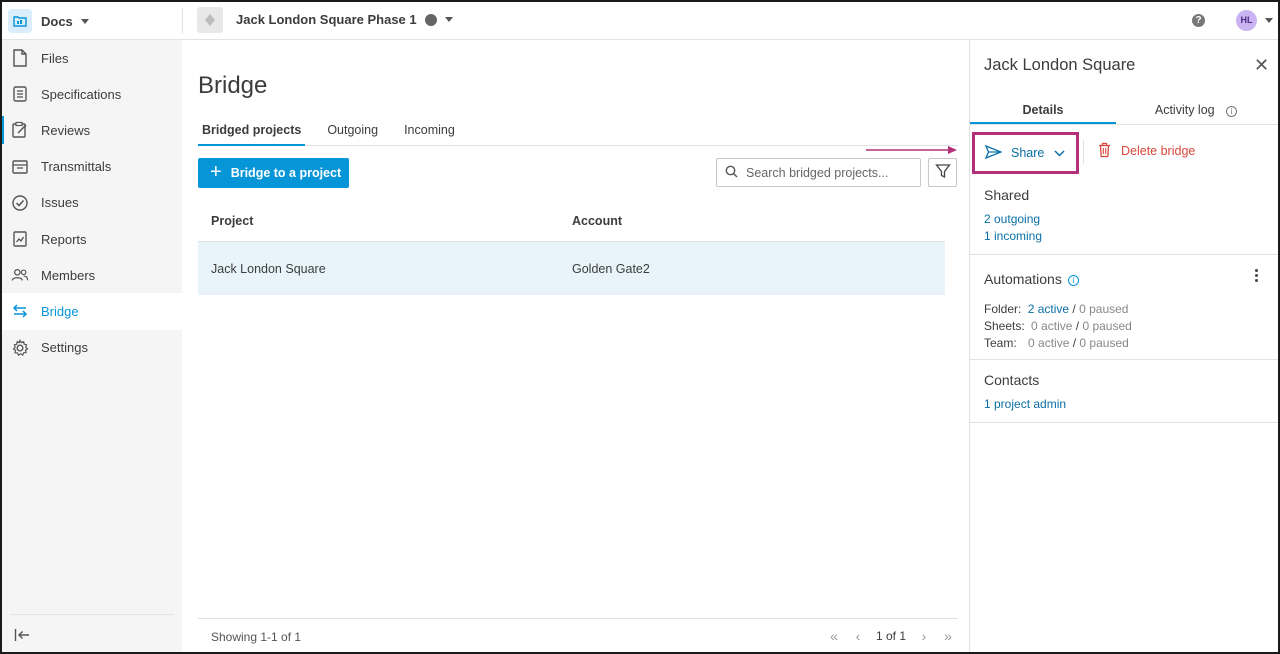 The image size is (1280, 654). Describe the element at coordinates (22, 636) in the screenshot. I see `collapse-sidebar-icon` at that location.